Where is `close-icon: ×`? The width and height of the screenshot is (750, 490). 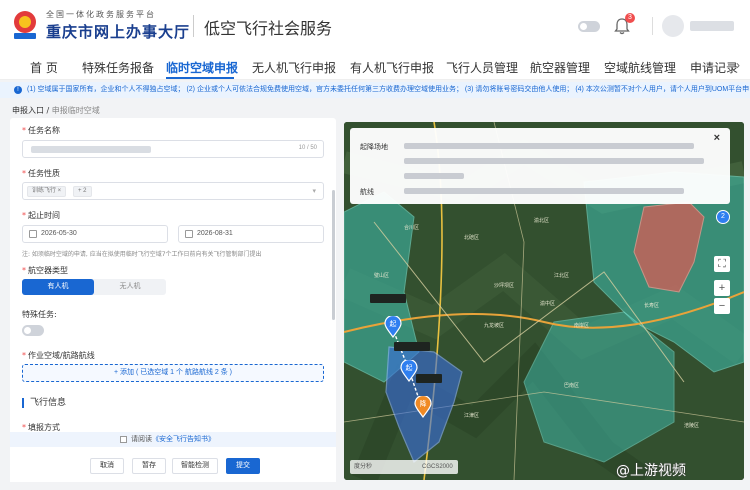
close-icon: × is located at coordinates (717, 138).